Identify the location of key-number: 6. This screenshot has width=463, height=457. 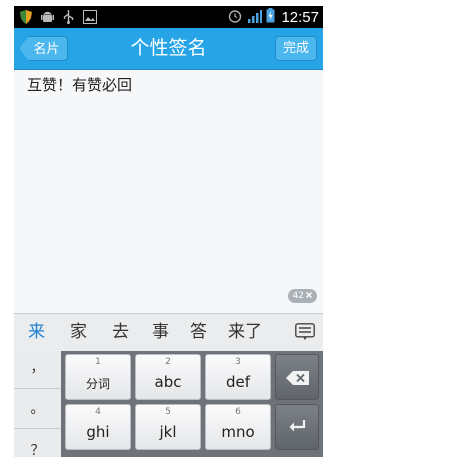
(238, 412).